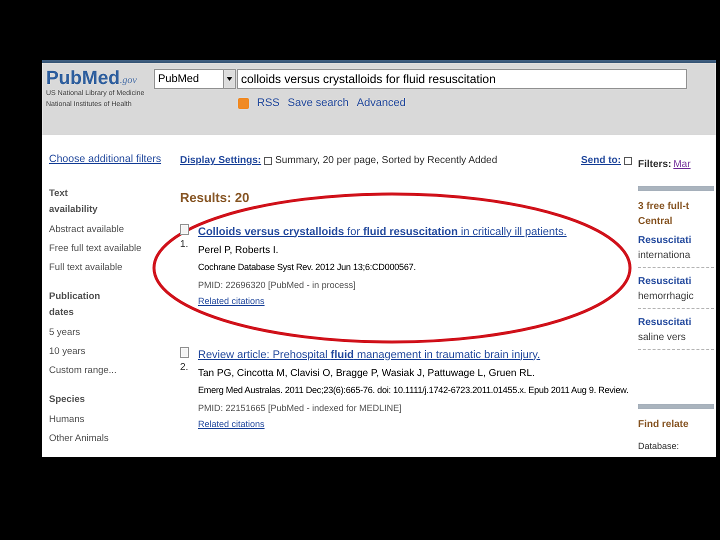  What do you see at coordinates (656, 222) in the screenshot?
I see `free-full-text-heading: Central` at bounding box center [656, 222].